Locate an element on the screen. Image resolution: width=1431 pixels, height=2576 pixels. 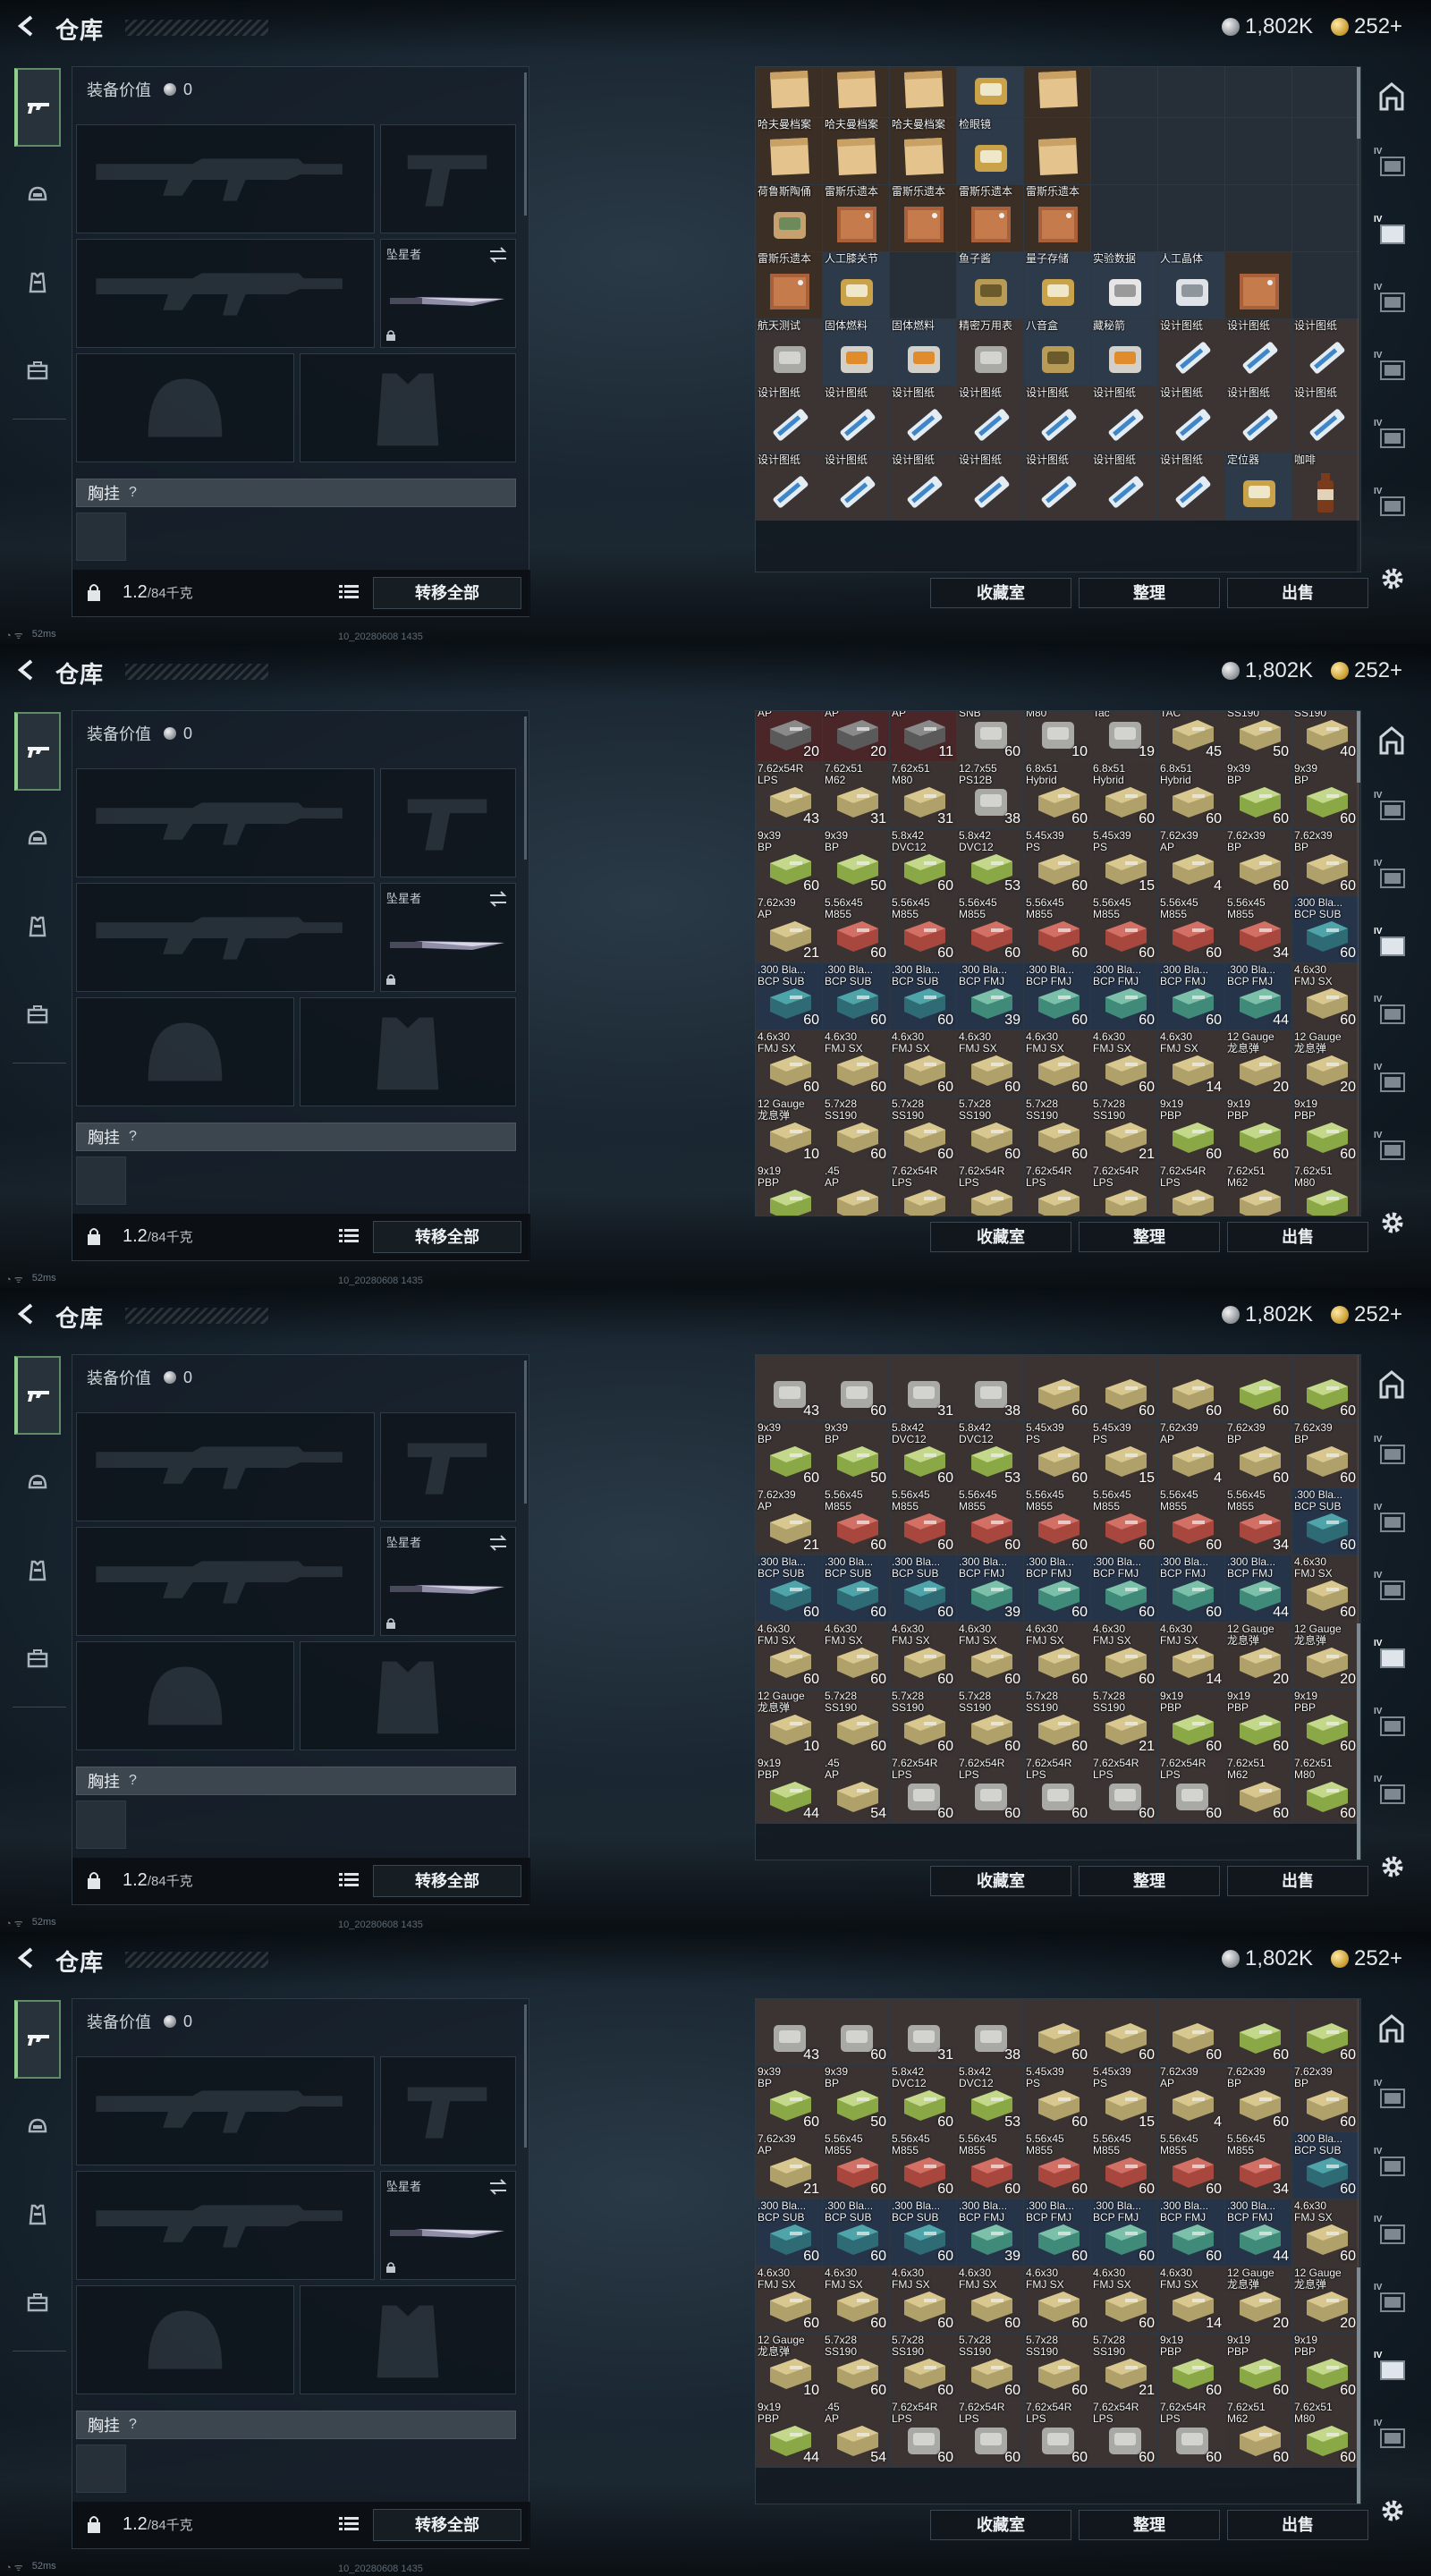
side-tab-stash-1: IV is located at coordinates (1392, 1460).